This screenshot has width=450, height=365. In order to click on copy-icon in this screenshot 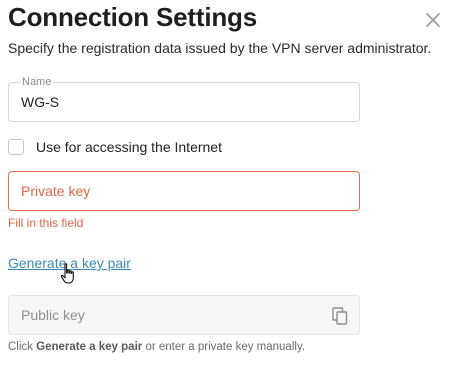, I will do `click(340, 316)`.